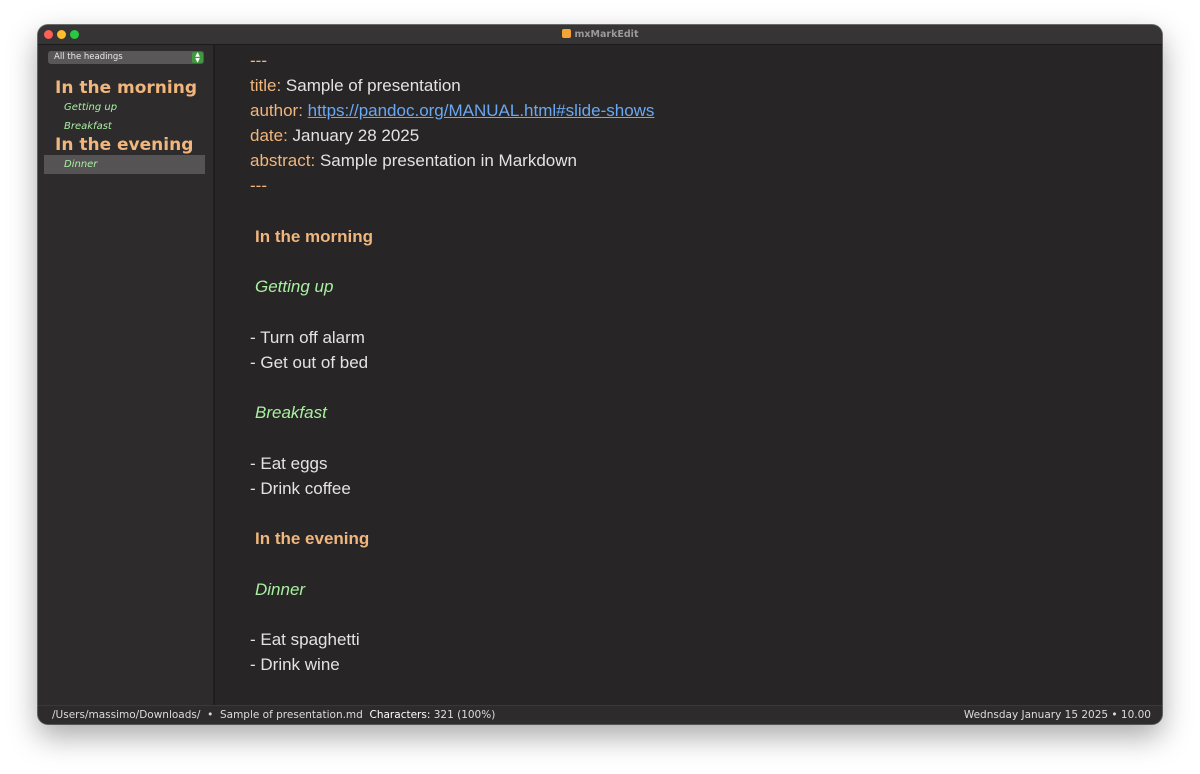  I want to click on status-datetime: Wednsday January 15 2025 • 10.00, so click(1057, 715).